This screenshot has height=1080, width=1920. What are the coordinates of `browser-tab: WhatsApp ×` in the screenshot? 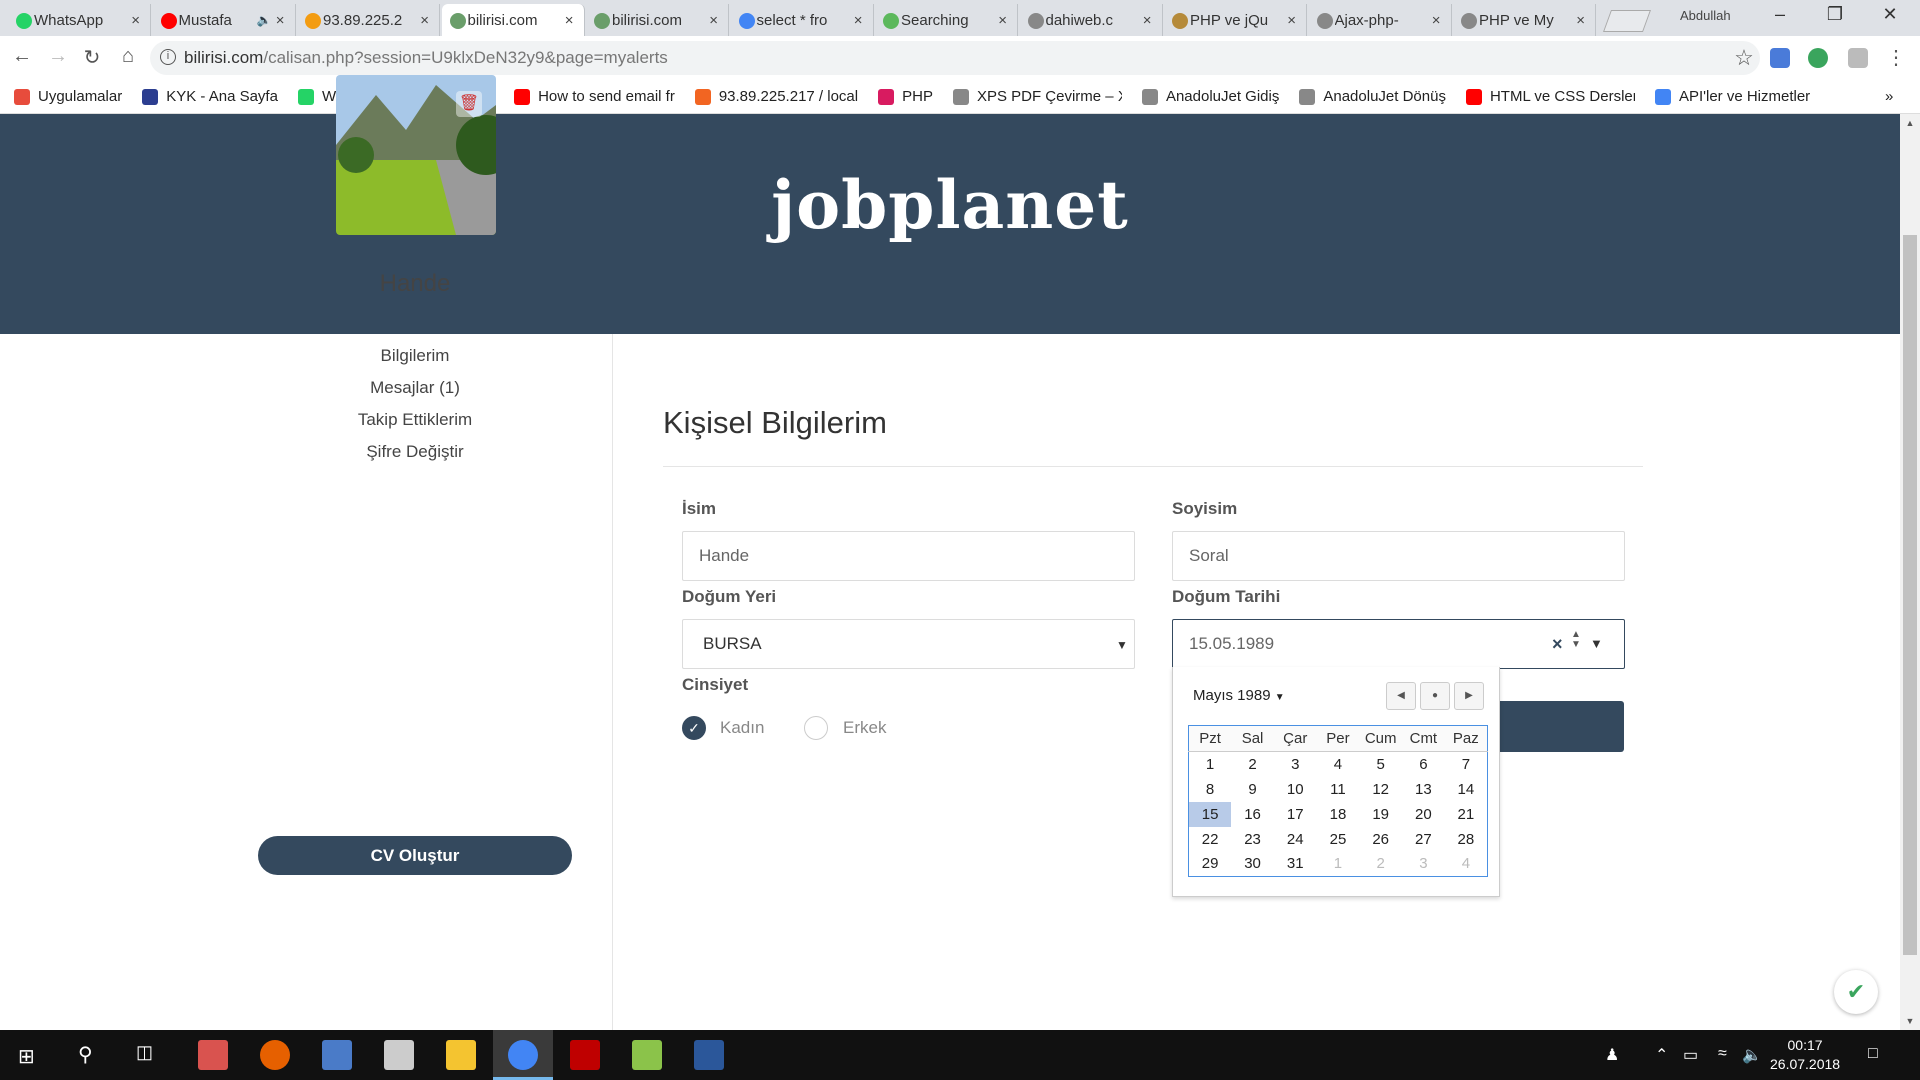 It's located at (79, 20).